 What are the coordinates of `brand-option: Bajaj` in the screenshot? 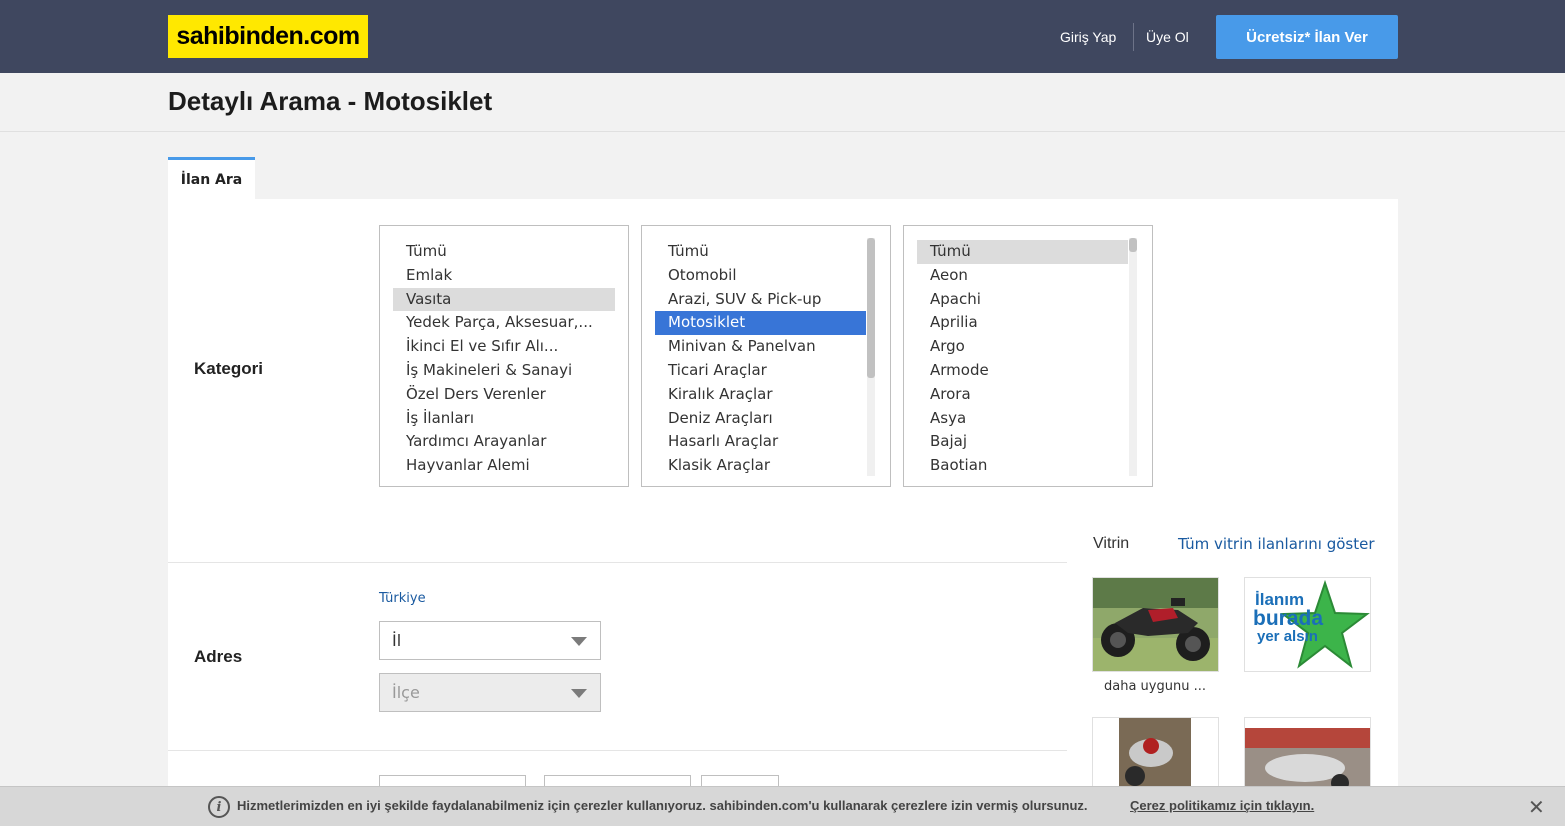 It's located at (1022, 442).